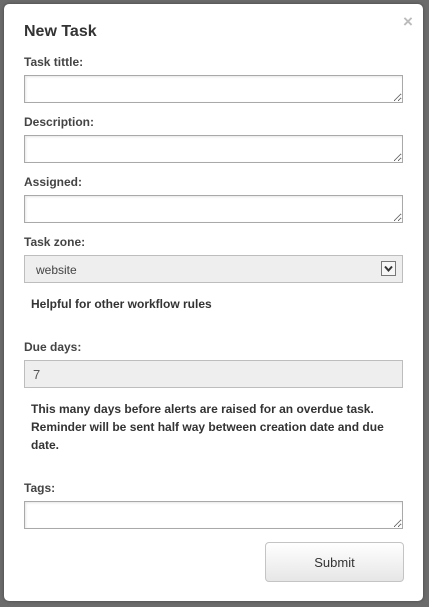 The height and width of the screenshot is (607, 429). Describe the element at coordinates (59, 122) in the screenshot. I see `description-label: Description:` at that location.